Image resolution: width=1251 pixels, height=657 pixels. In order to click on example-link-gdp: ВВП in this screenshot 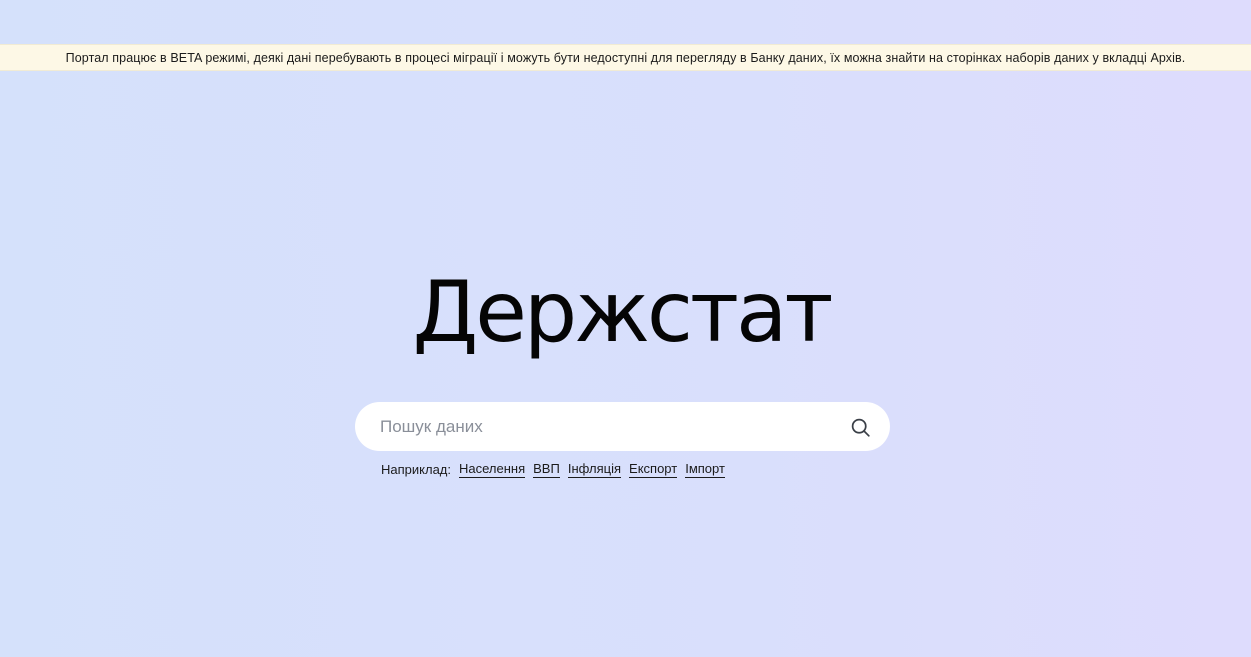, I will do `click(546, 469)`.